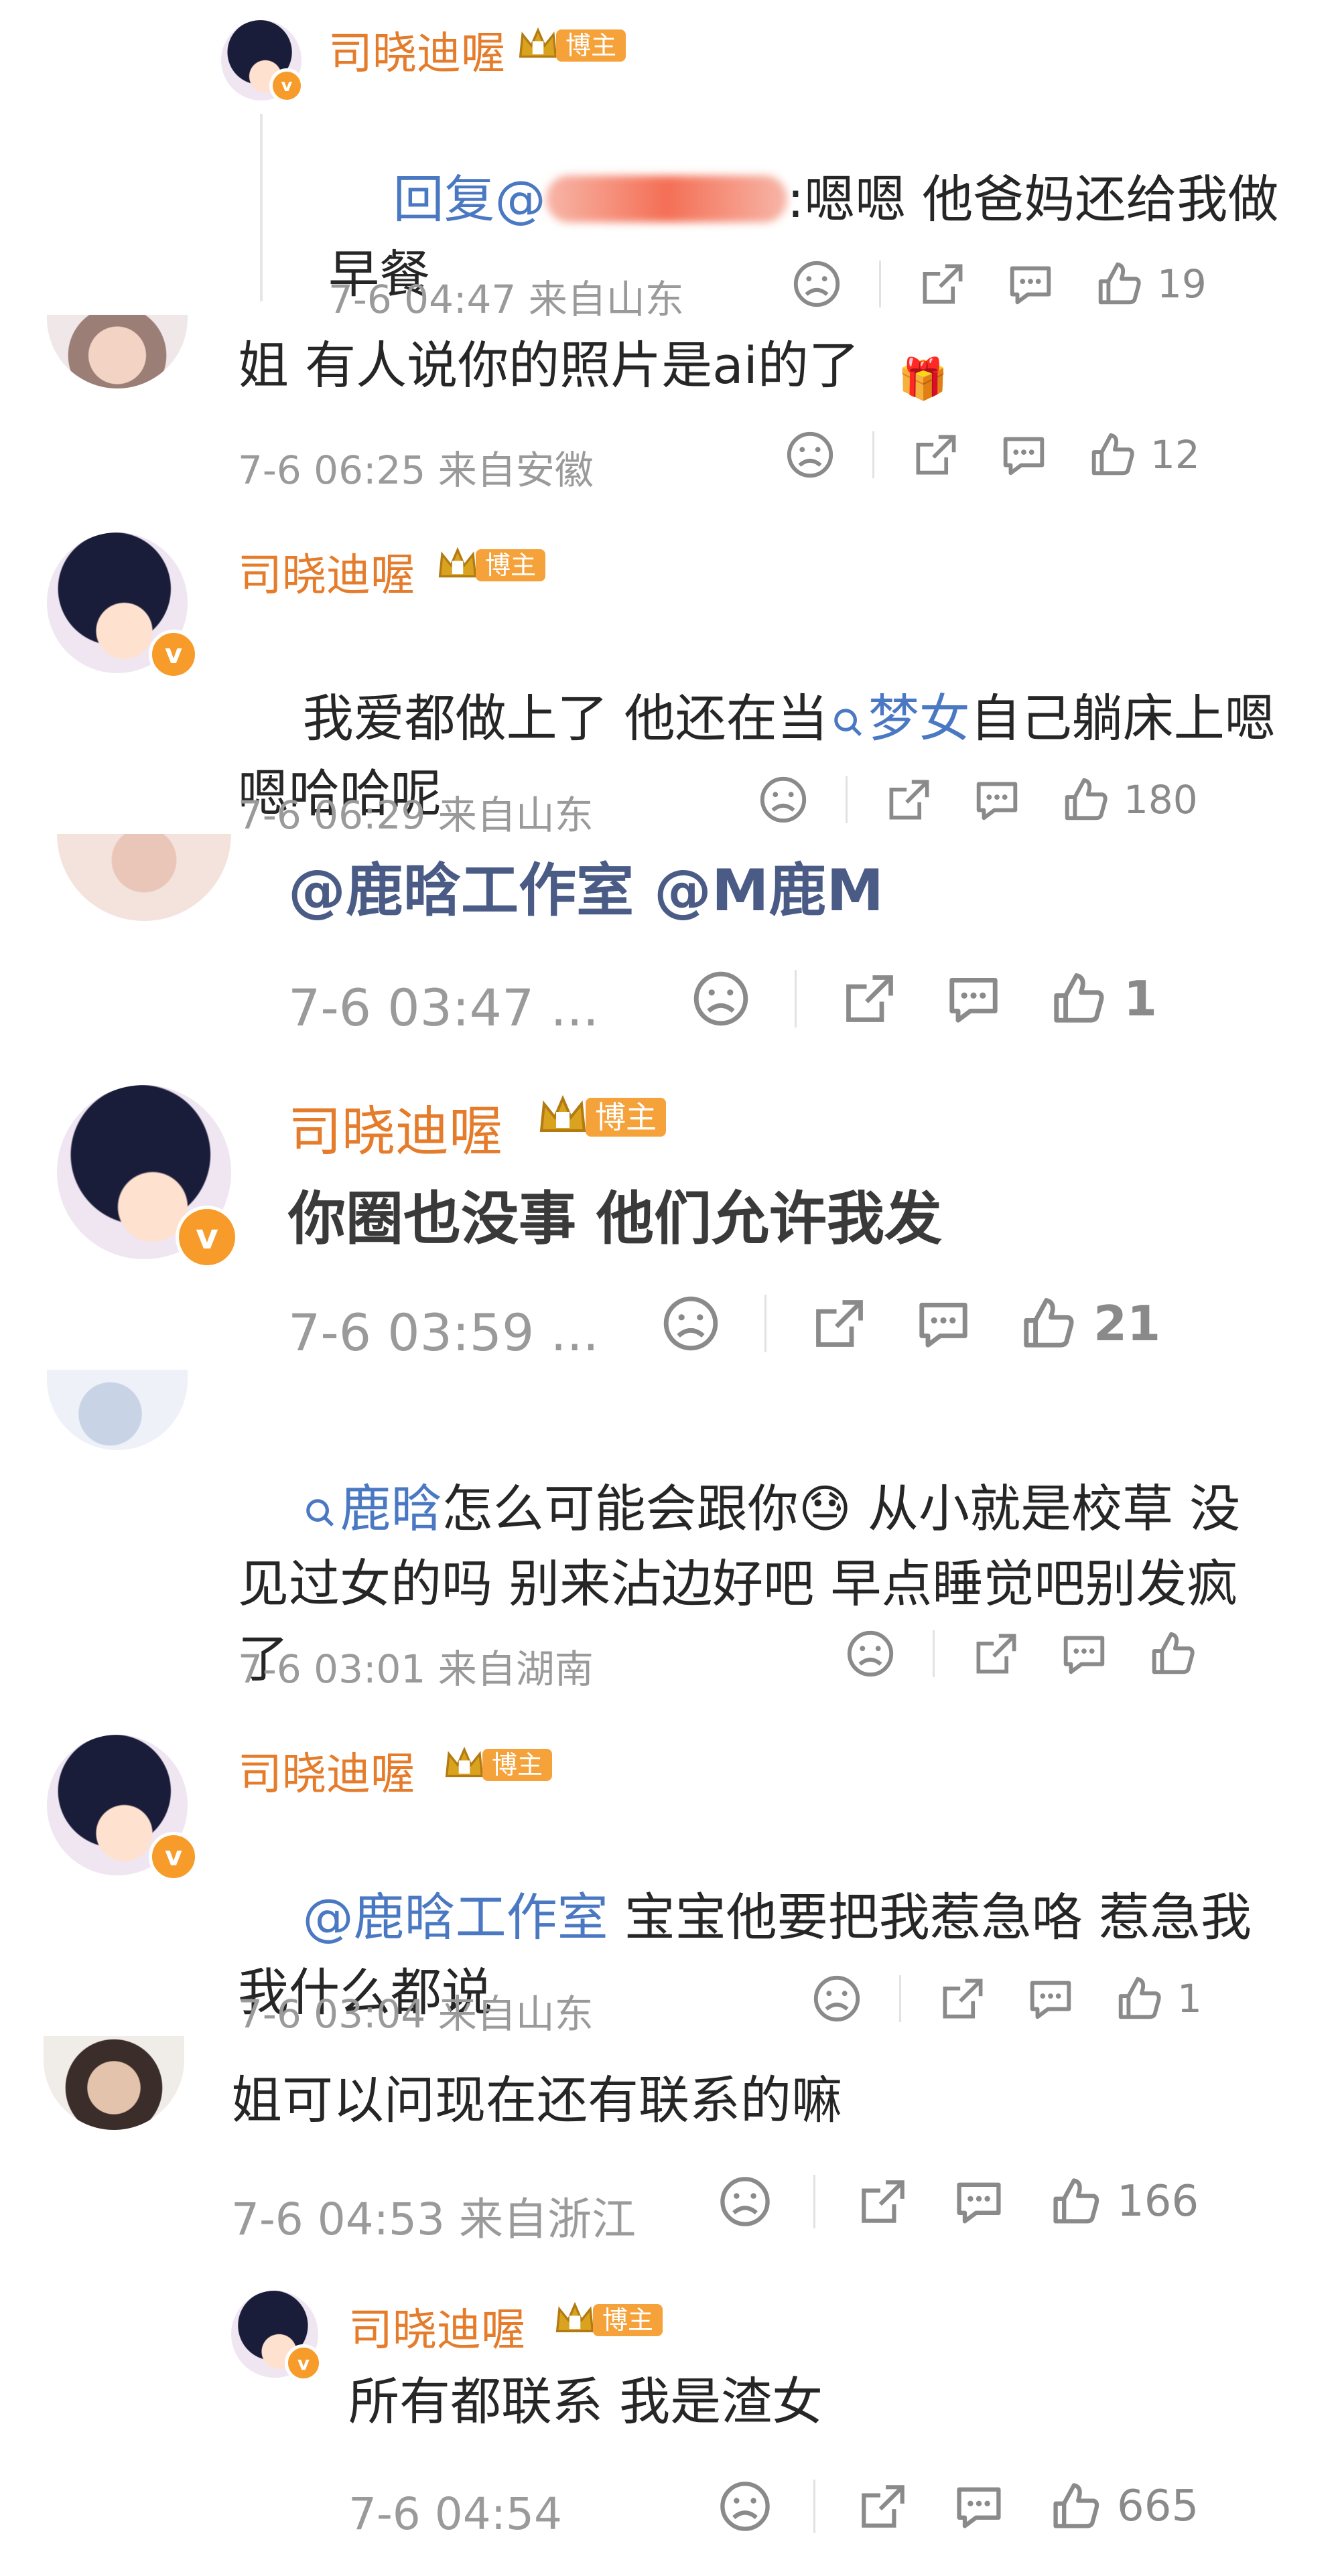  Describe the element at coordinates (1143, 455) in the screenshot. I see `like-button: 12` at that location.